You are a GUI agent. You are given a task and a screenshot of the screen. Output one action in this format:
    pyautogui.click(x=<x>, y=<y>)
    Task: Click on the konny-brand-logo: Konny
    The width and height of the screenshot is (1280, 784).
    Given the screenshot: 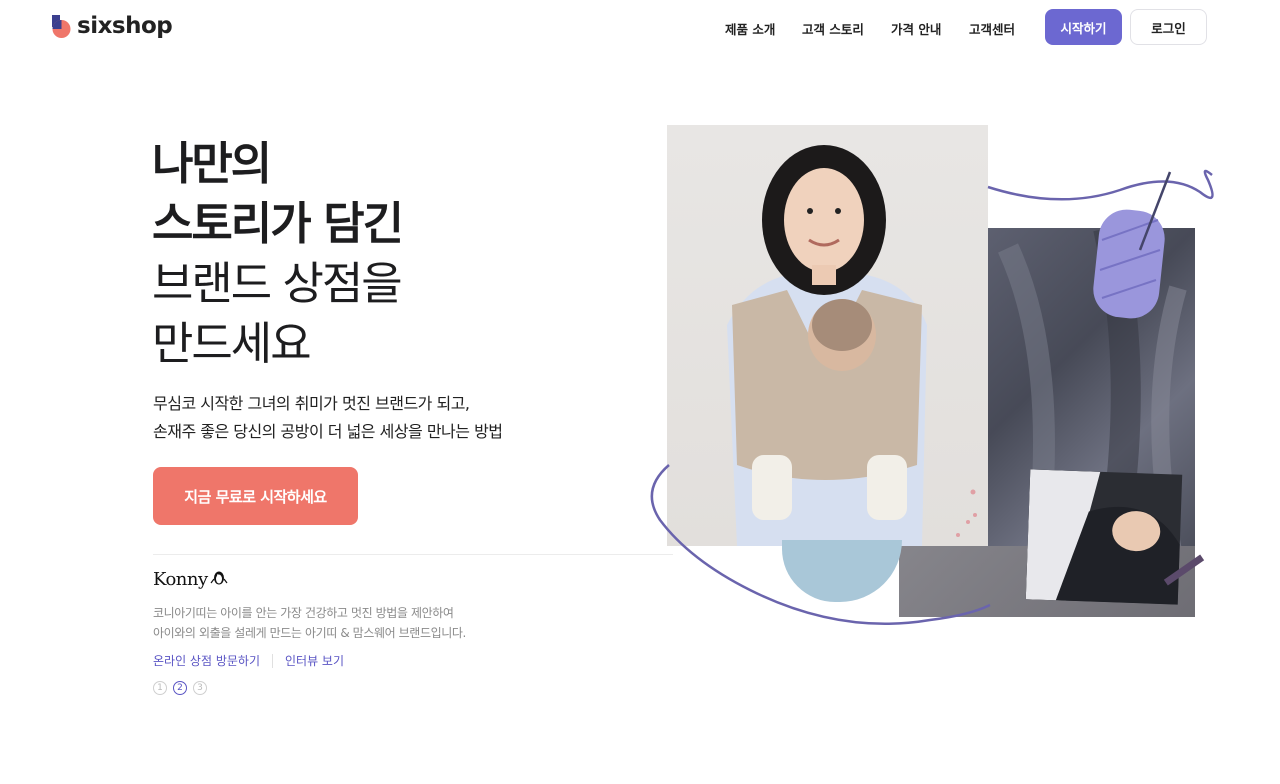 What is the action you would take?
    pyautogui.click(x=190, y=579)
    